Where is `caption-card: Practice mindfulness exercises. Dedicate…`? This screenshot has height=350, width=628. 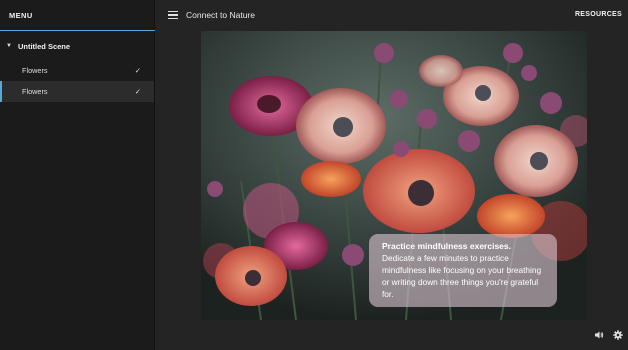 caption-card: Practice mindfulness exercises. Dedicate… is located at coordinates (463, 270).